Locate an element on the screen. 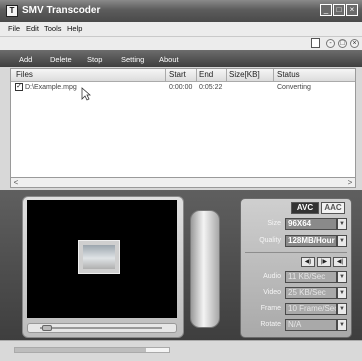  progress-fill is located at coordinates (80, 350).